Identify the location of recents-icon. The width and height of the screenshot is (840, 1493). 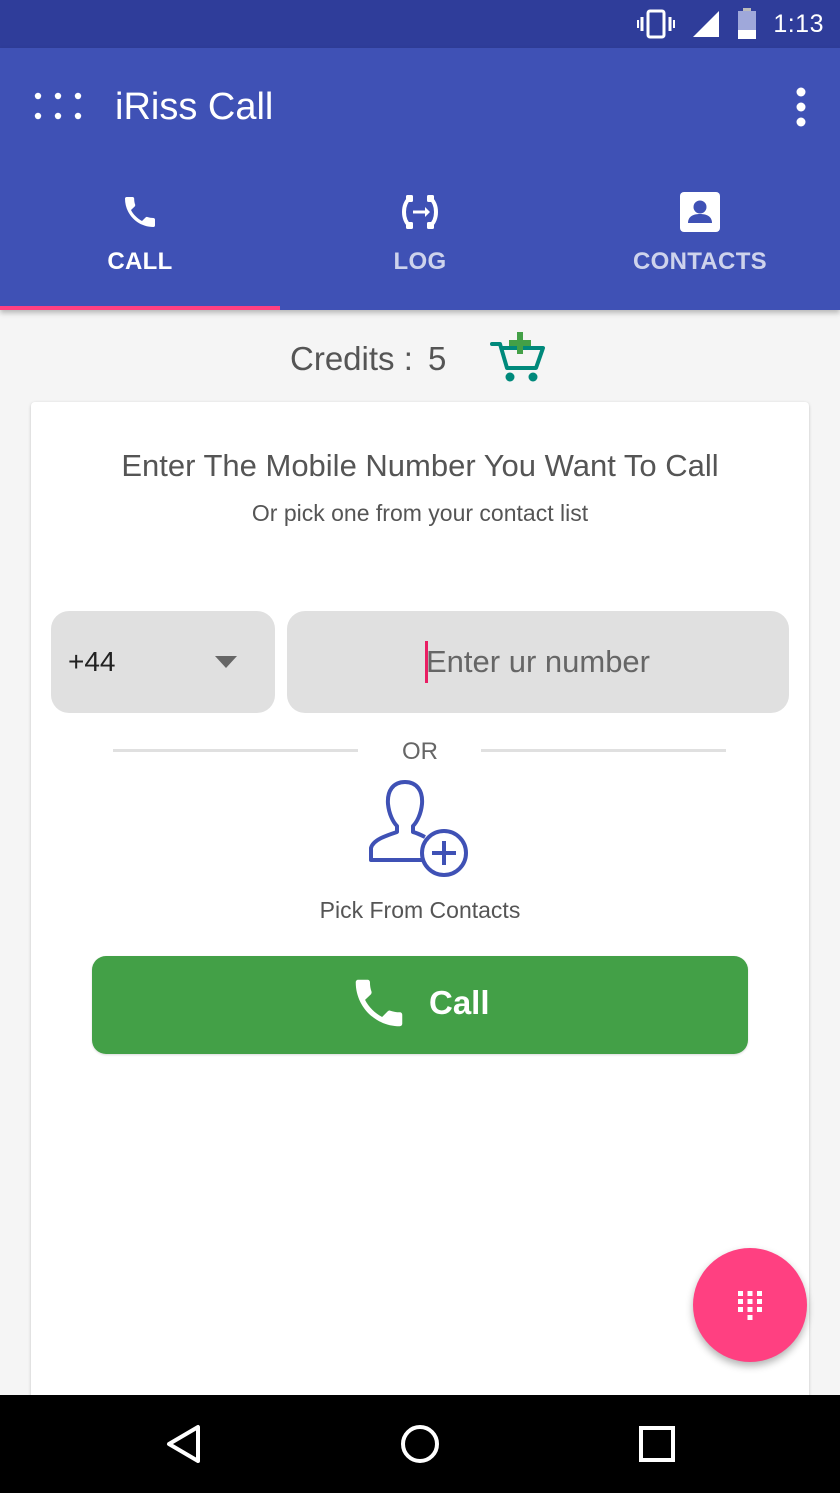
(657, 1444).